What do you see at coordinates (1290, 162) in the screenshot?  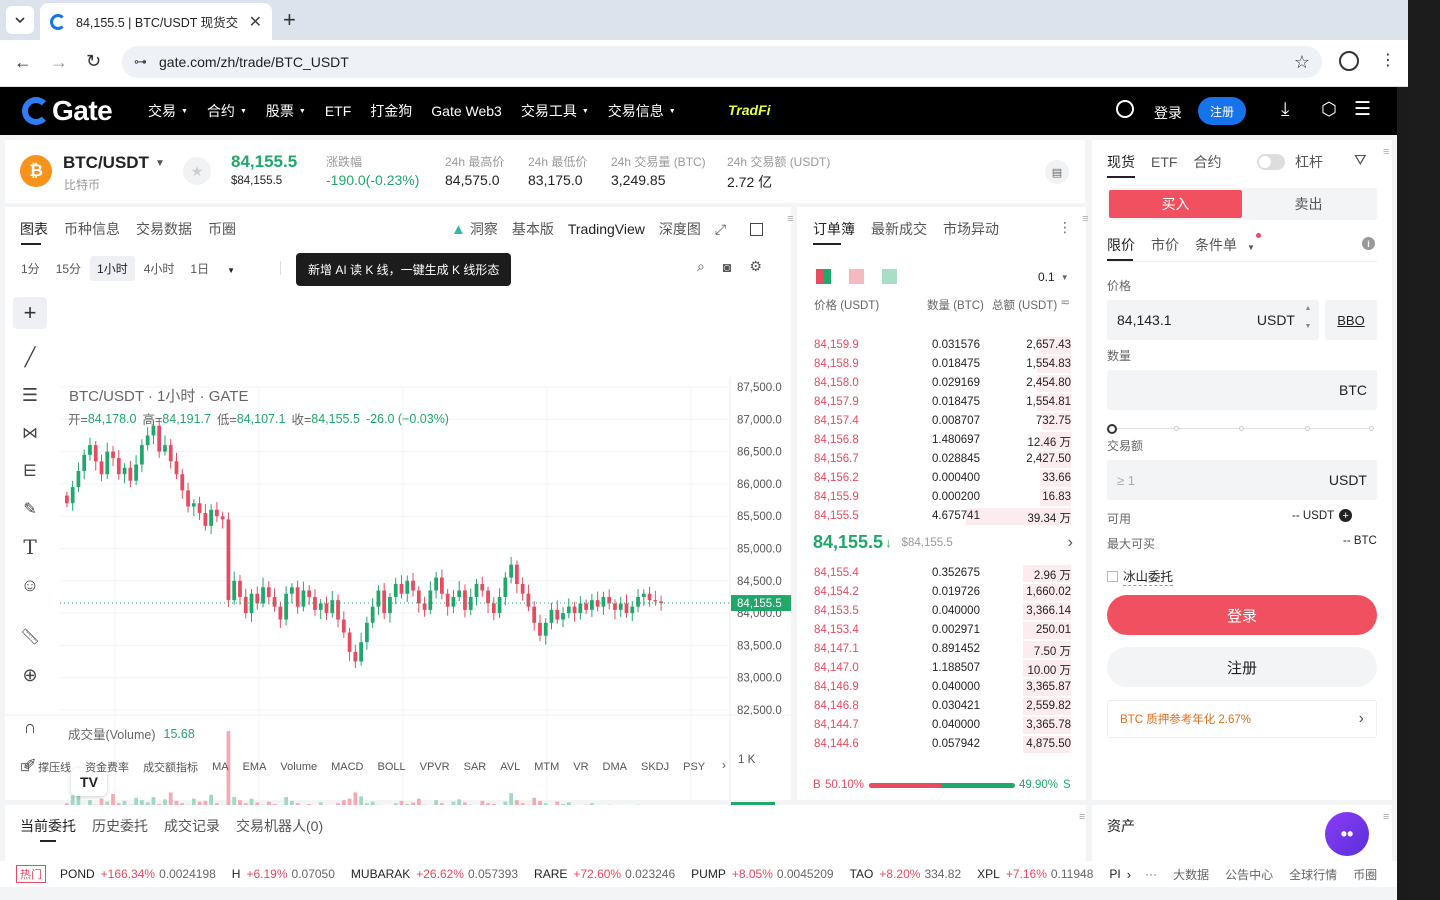 I see `leverage-toggle: 杠杆` at bounding box center [1290, 162].